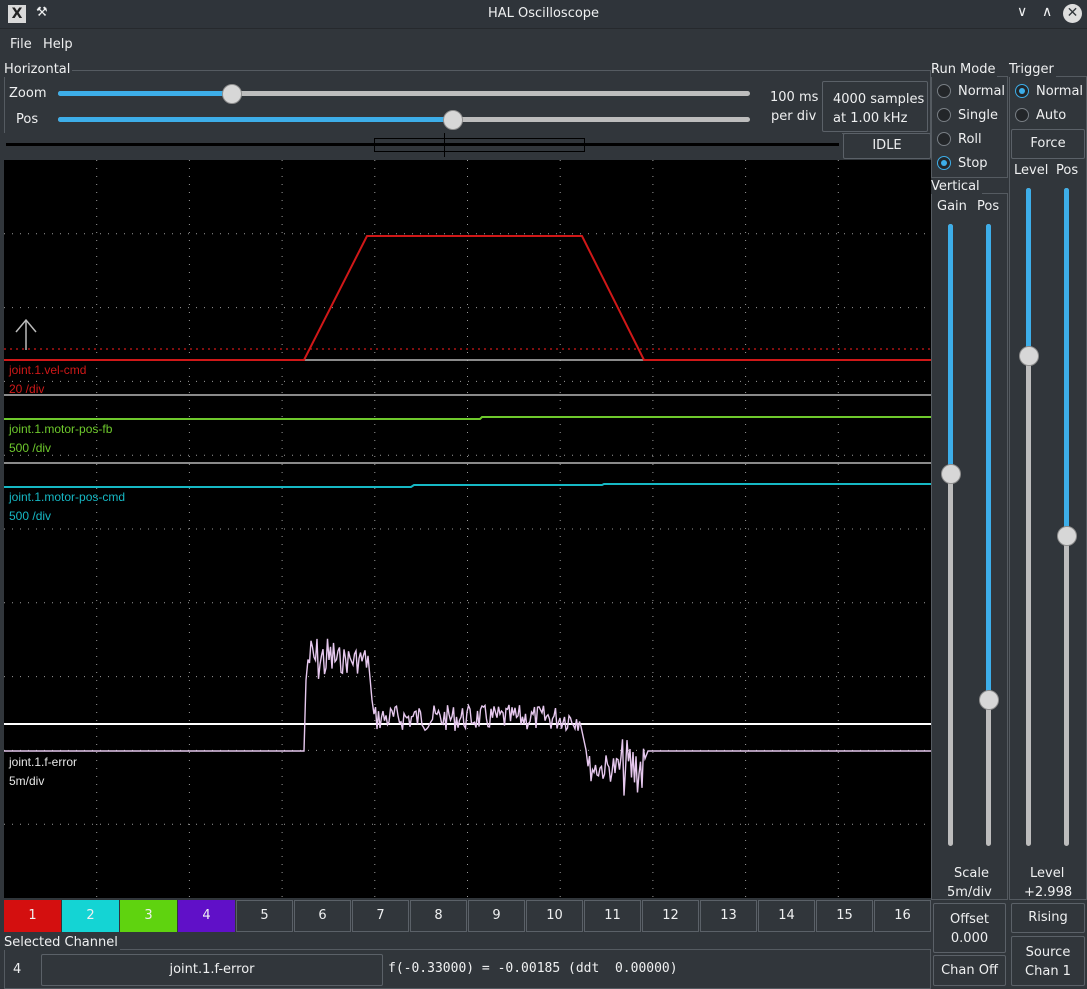 The height and width of the screenshot is (989, 1087). What do you see at coordinates (978, 115) in the screenshot?
I see `run-mode-single-label: Single` at bounding box center [978, 115].